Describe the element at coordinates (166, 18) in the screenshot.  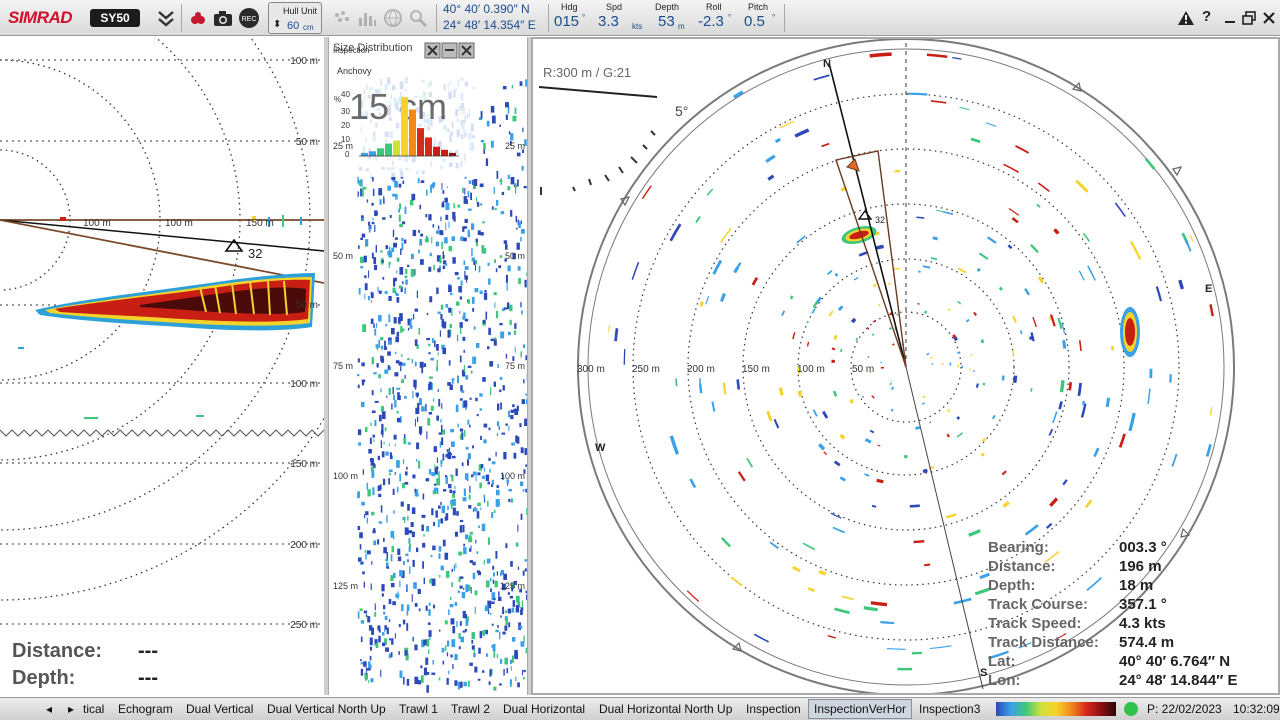
I see `collapse-chevrons-icon` at that location.